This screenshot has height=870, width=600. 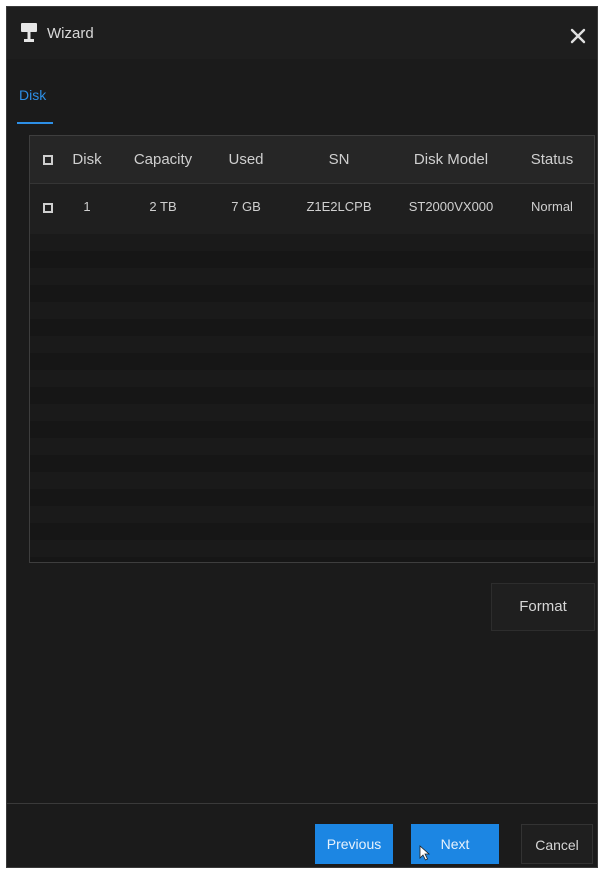 I want to click on cell-used: 7 GB, so click(x=246, y=206).